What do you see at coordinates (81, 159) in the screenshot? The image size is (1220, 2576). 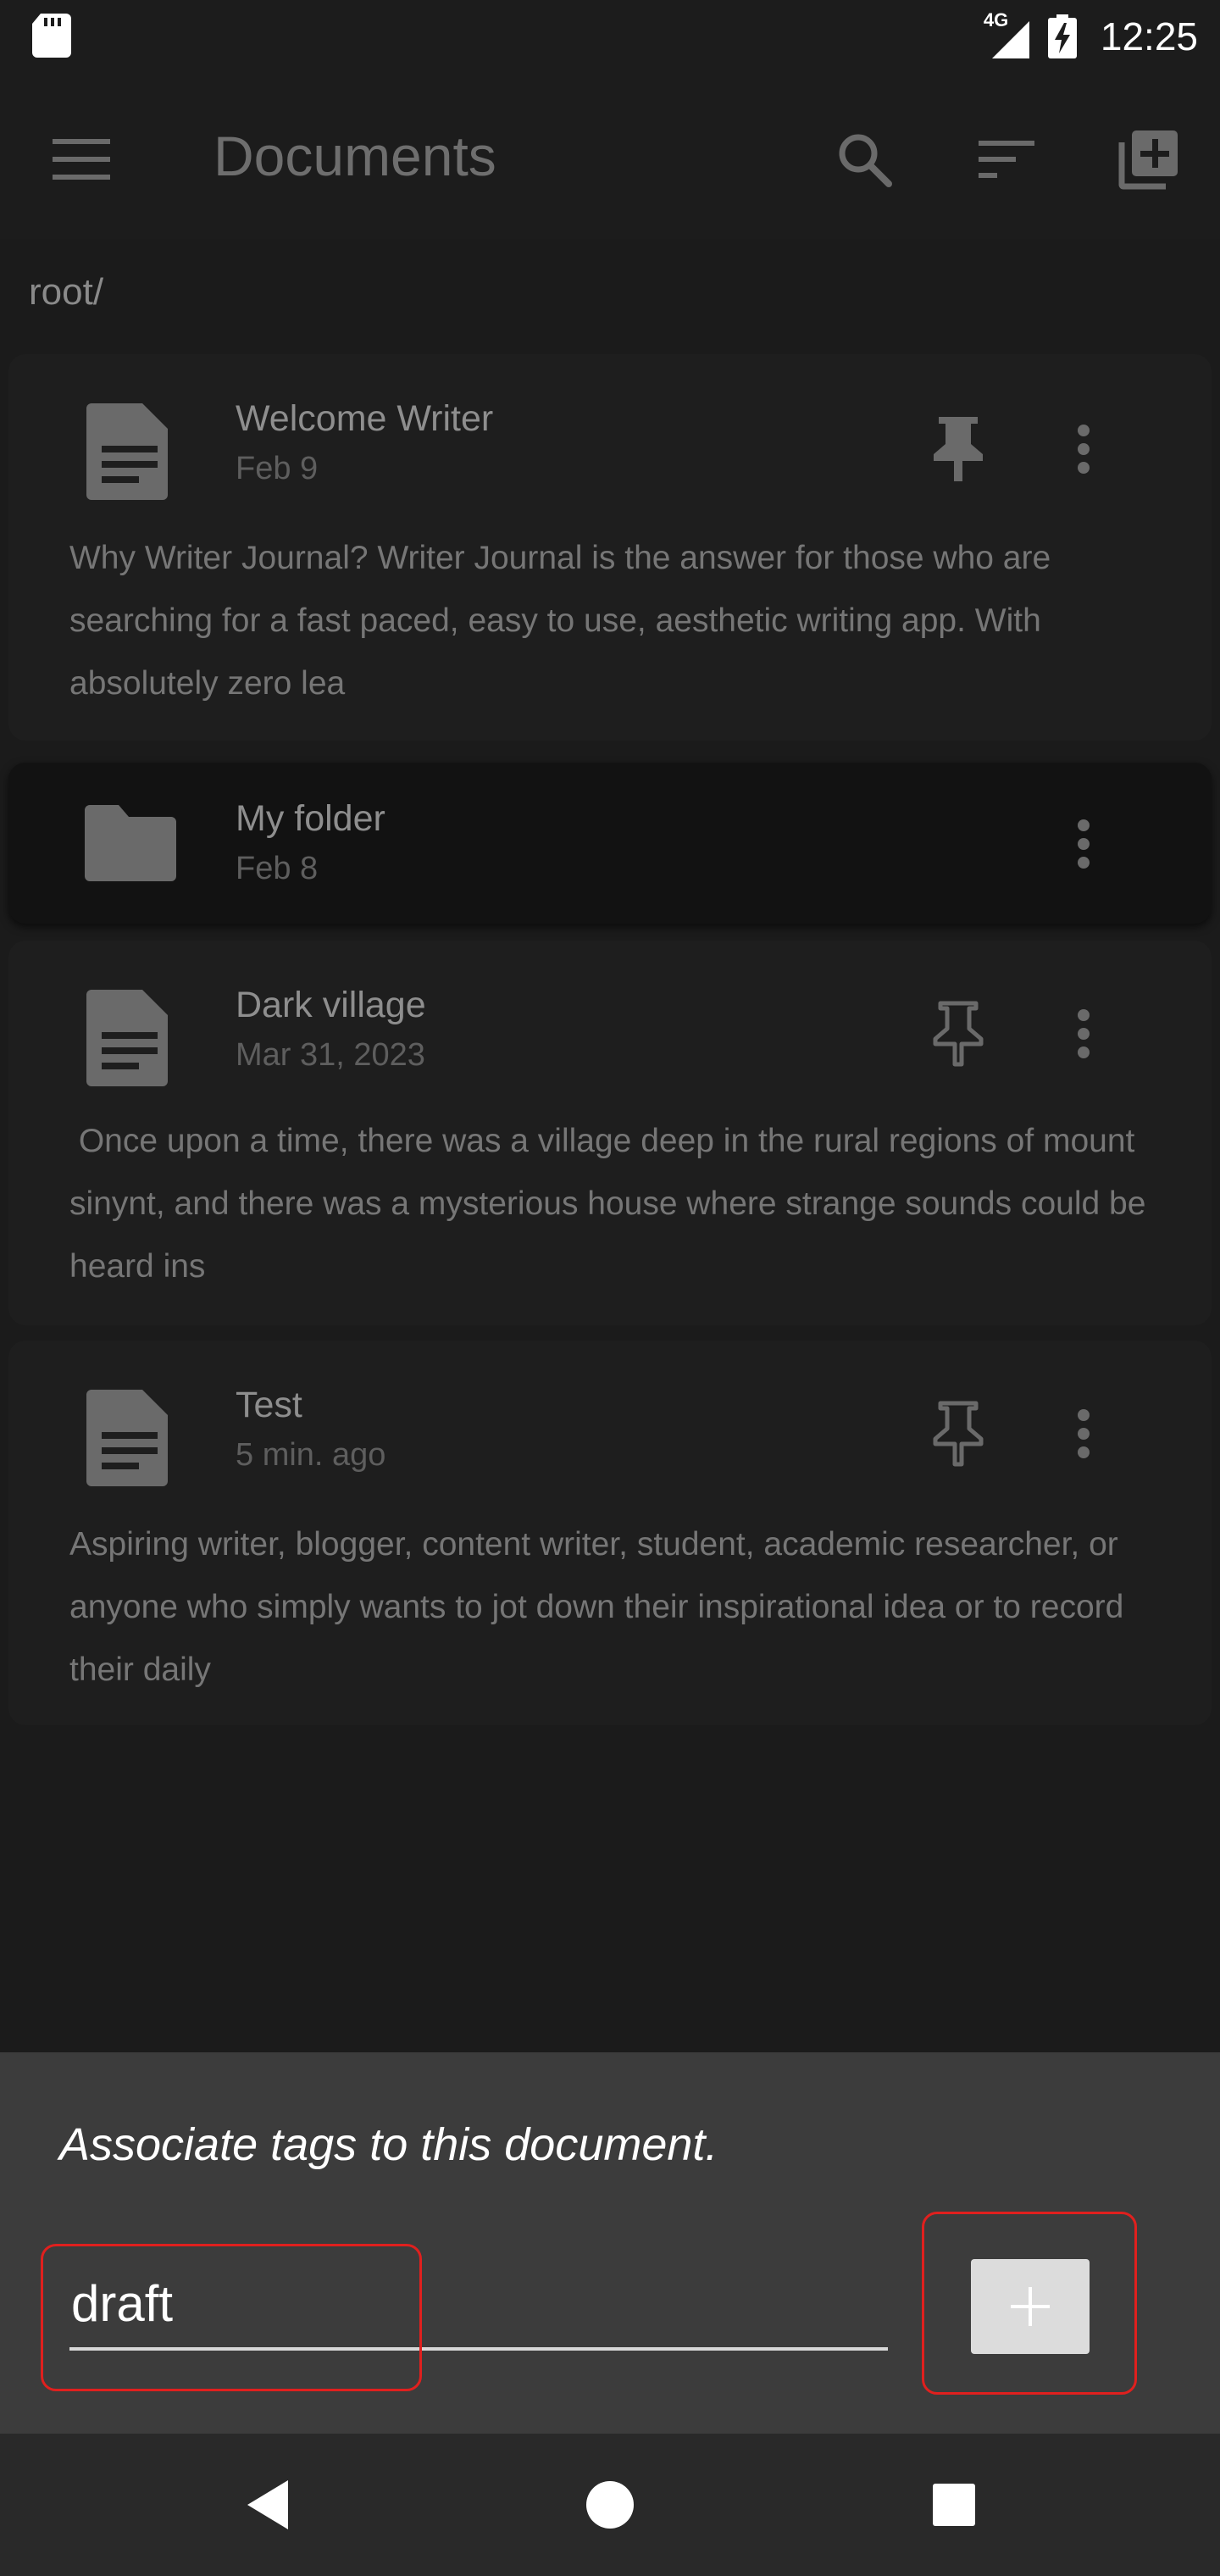 I see `menu-icon` at bounding box center [81, 159].